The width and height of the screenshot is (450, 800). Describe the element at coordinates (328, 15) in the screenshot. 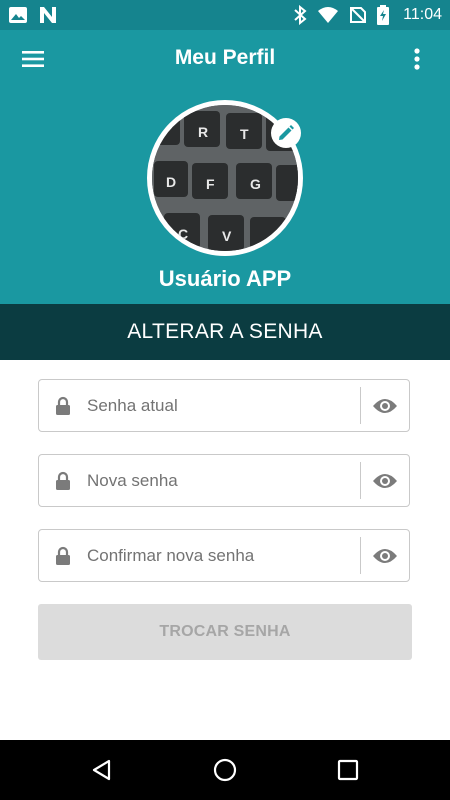

I see `wifi-icon` at that location.